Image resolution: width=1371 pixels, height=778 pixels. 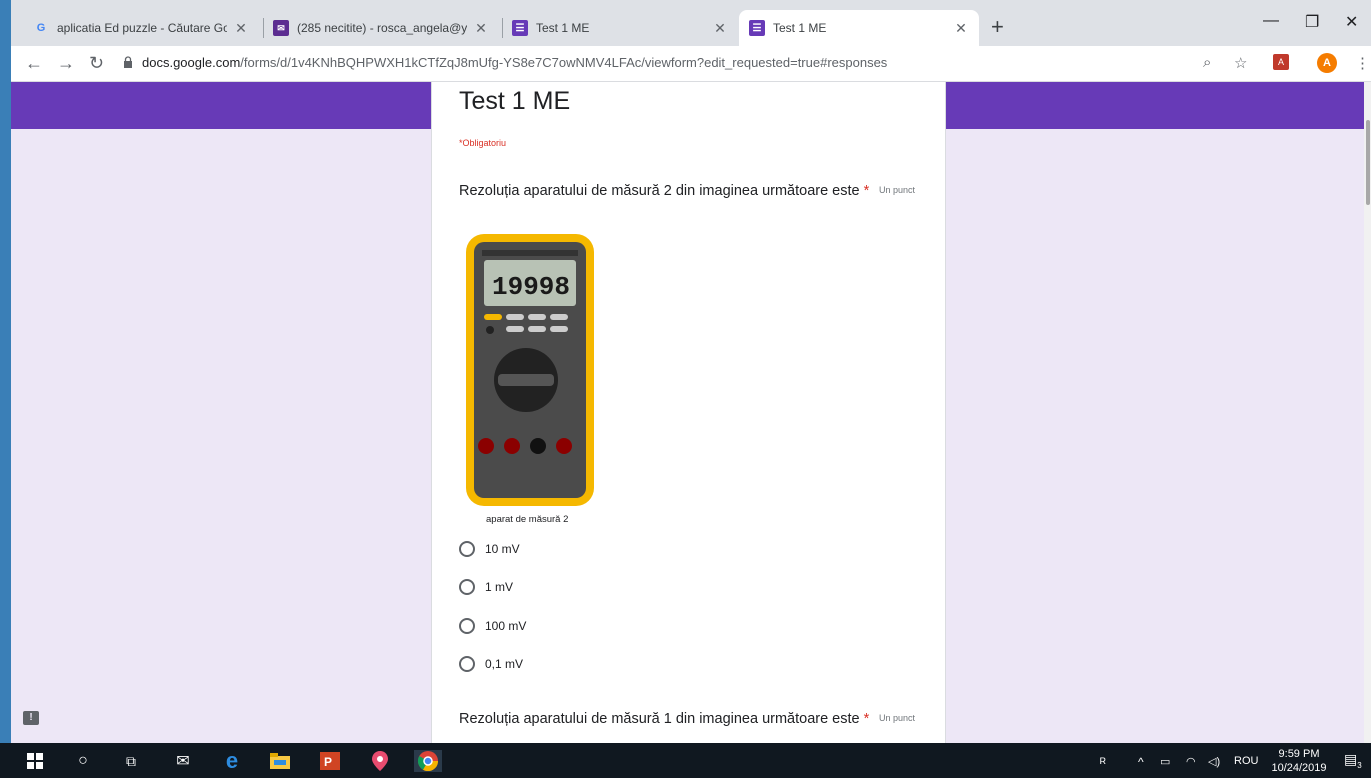 I want to click on zoom-icon: ⌕, so click(x=1207, y=62).